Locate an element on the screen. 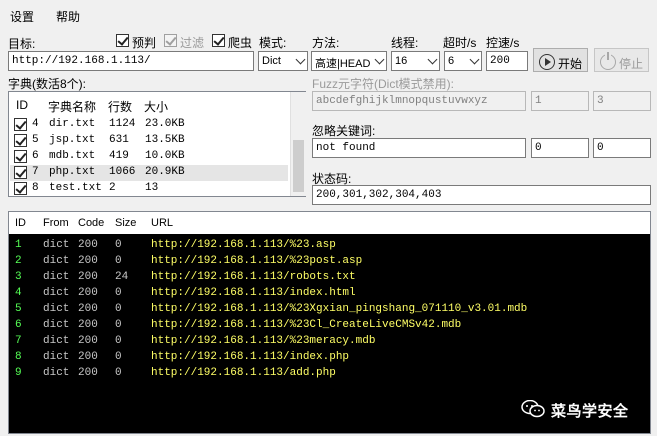 This screenshot has height=436, width=657. start-button: 开始 is located at coordinates (560, 60).